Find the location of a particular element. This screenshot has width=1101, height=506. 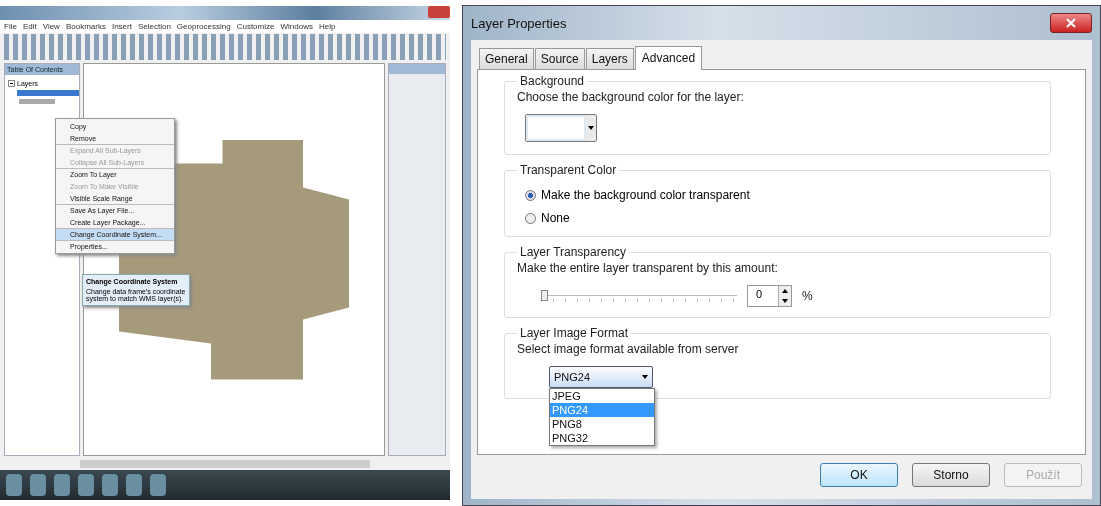

tab: Layers is located at coordinates (609, 58).